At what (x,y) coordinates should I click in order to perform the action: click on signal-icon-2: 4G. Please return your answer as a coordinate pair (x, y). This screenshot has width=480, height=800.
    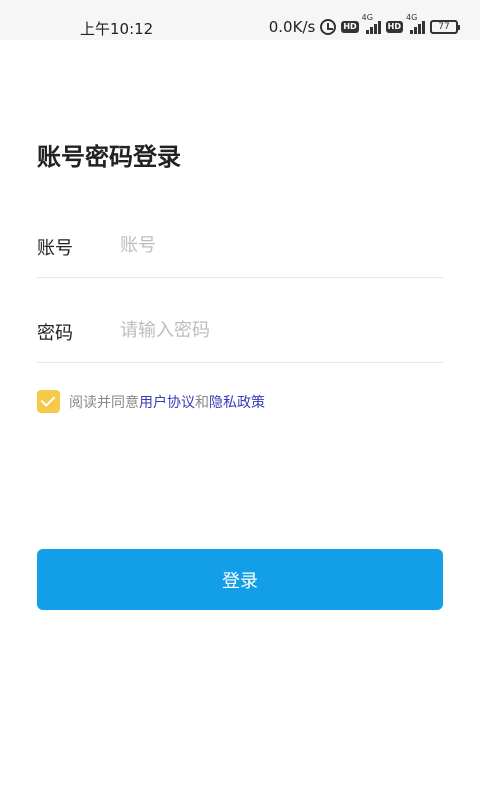
    Looking at the image, I should click on (415, 23).